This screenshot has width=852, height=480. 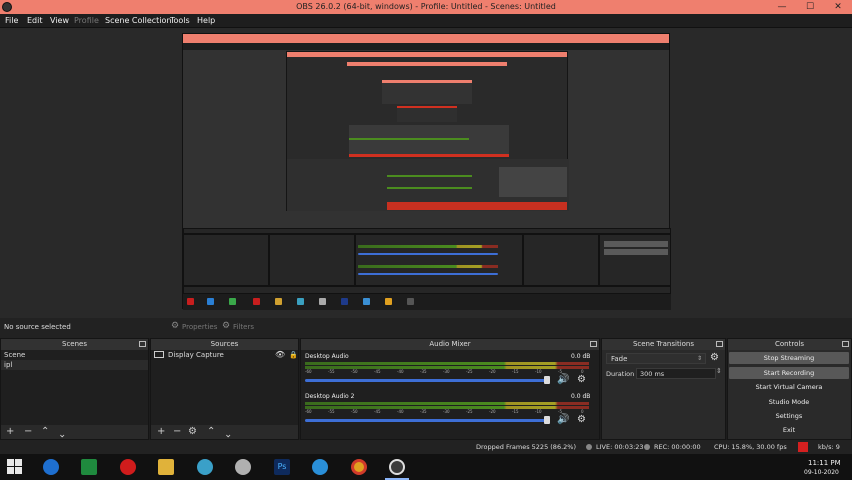 I want to click on channel-name: Desktop Audio, so click(x=327, y=356).